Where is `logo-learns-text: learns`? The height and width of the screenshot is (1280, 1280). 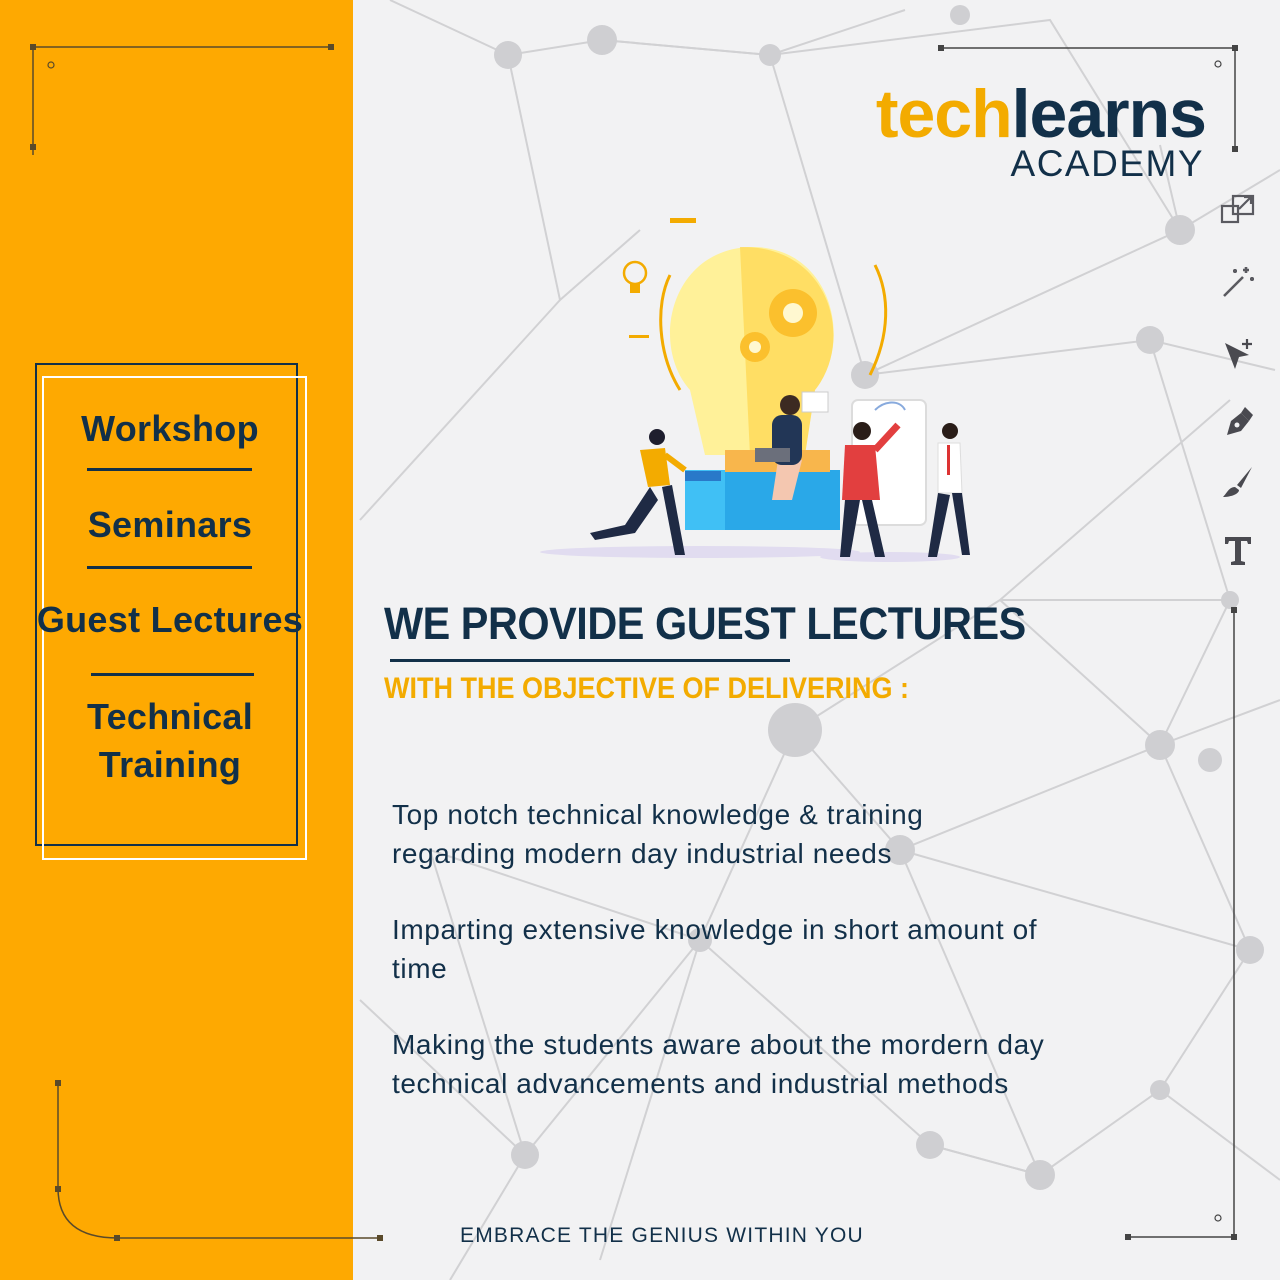 logo-learns-text: learns is located at coordinates (1109, 114).